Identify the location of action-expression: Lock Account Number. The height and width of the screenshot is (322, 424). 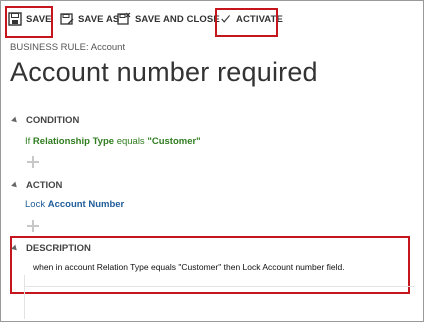
(74, 204).